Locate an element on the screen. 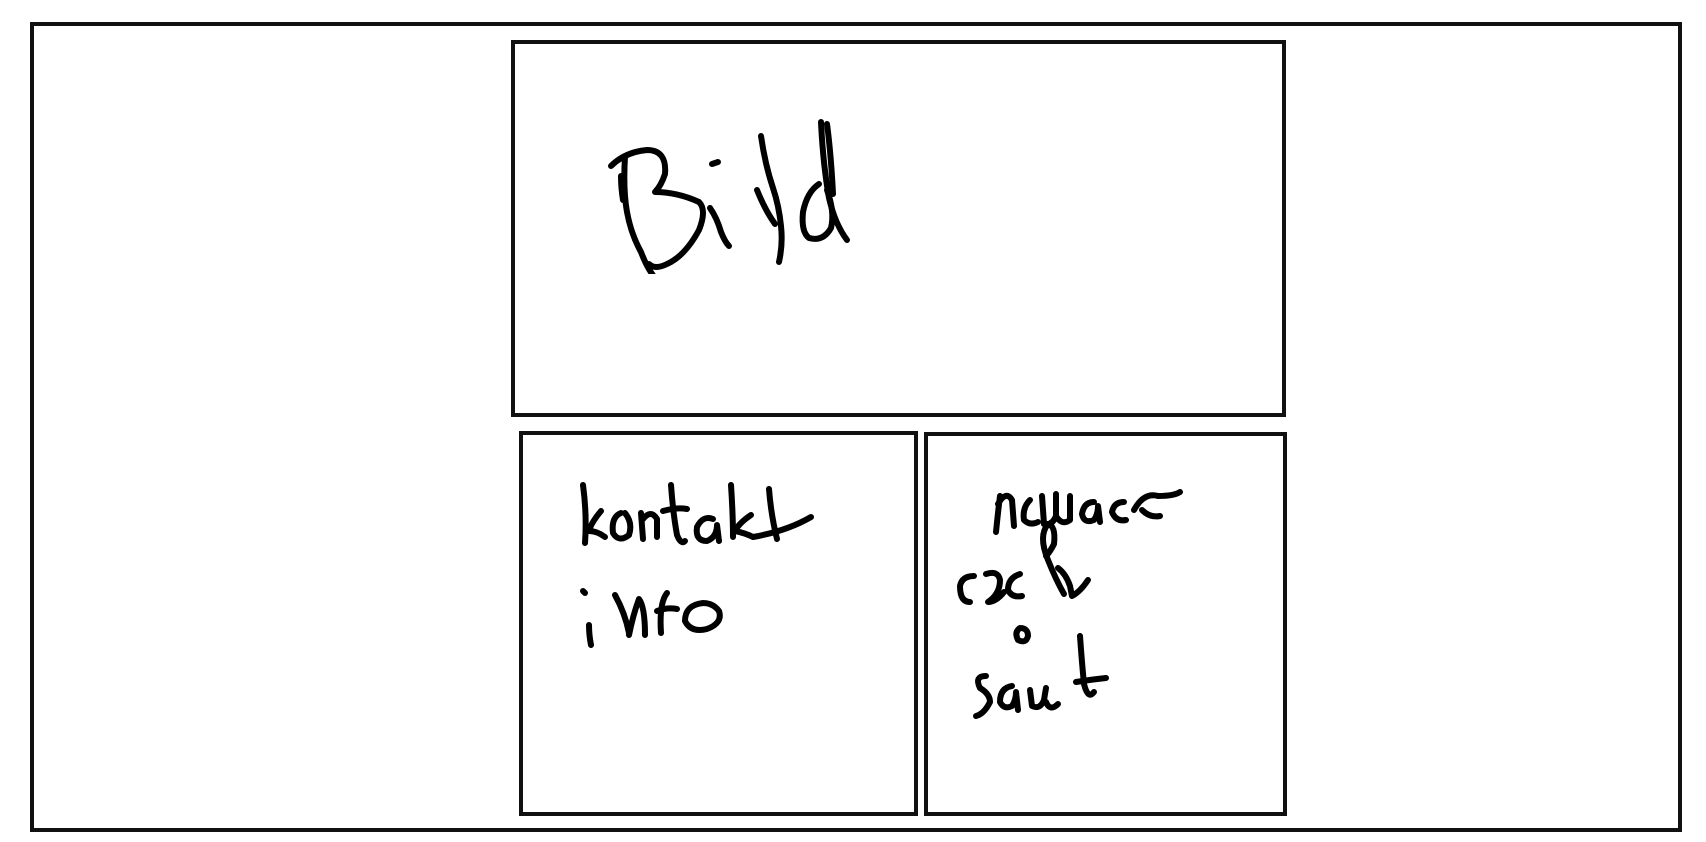 This screenshot has width=1706, height=842. names-handwriting is located at coordinates (1070, 604).